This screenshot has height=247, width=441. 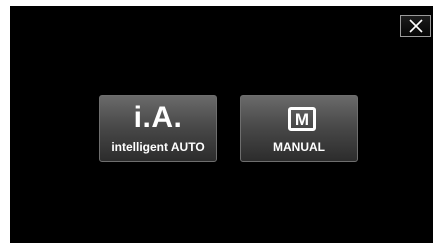 I want to click on close-icon, so click(x=415, y=26).